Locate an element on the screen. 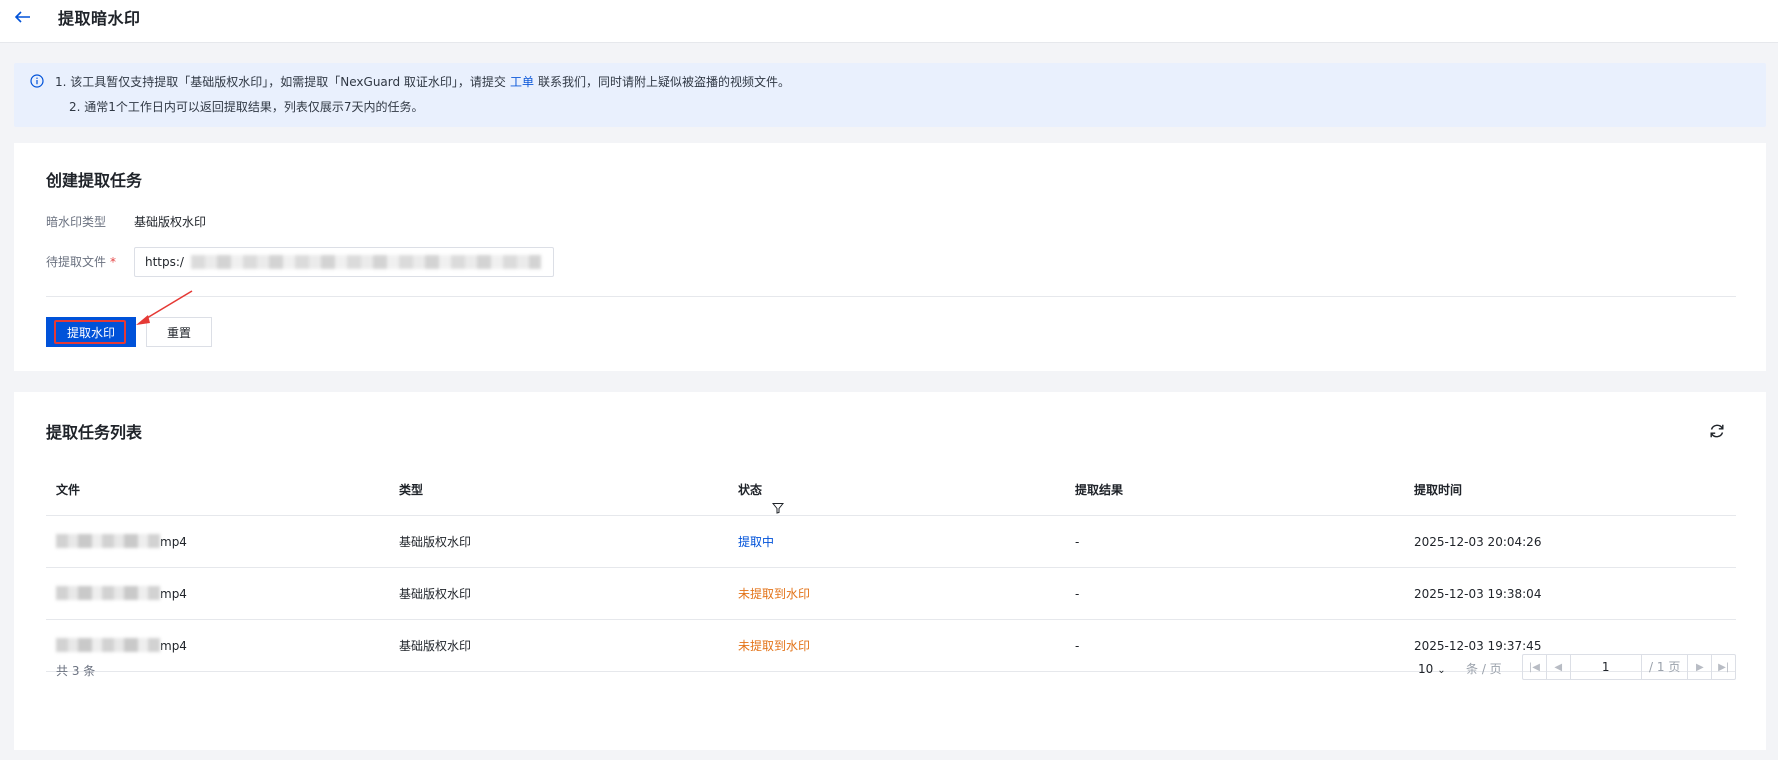 This screenshot has width=1778, height=760. blurred-url is located at coordinates (366, 262).